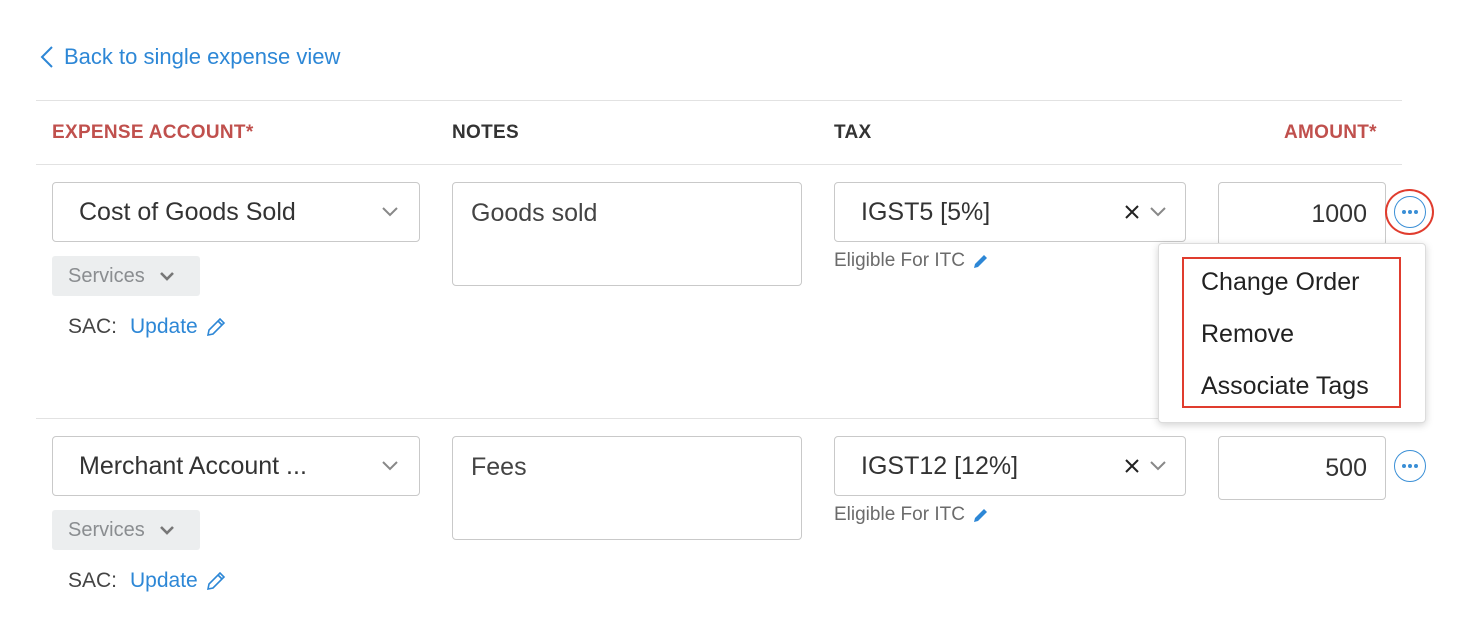 This screenshot has width=1476, height=644. What do you see at coordinates (1285, 386) in the screenshot?
I see `menu-item-associate-tags: Associate Tags` at bounding box center [1285, 386].